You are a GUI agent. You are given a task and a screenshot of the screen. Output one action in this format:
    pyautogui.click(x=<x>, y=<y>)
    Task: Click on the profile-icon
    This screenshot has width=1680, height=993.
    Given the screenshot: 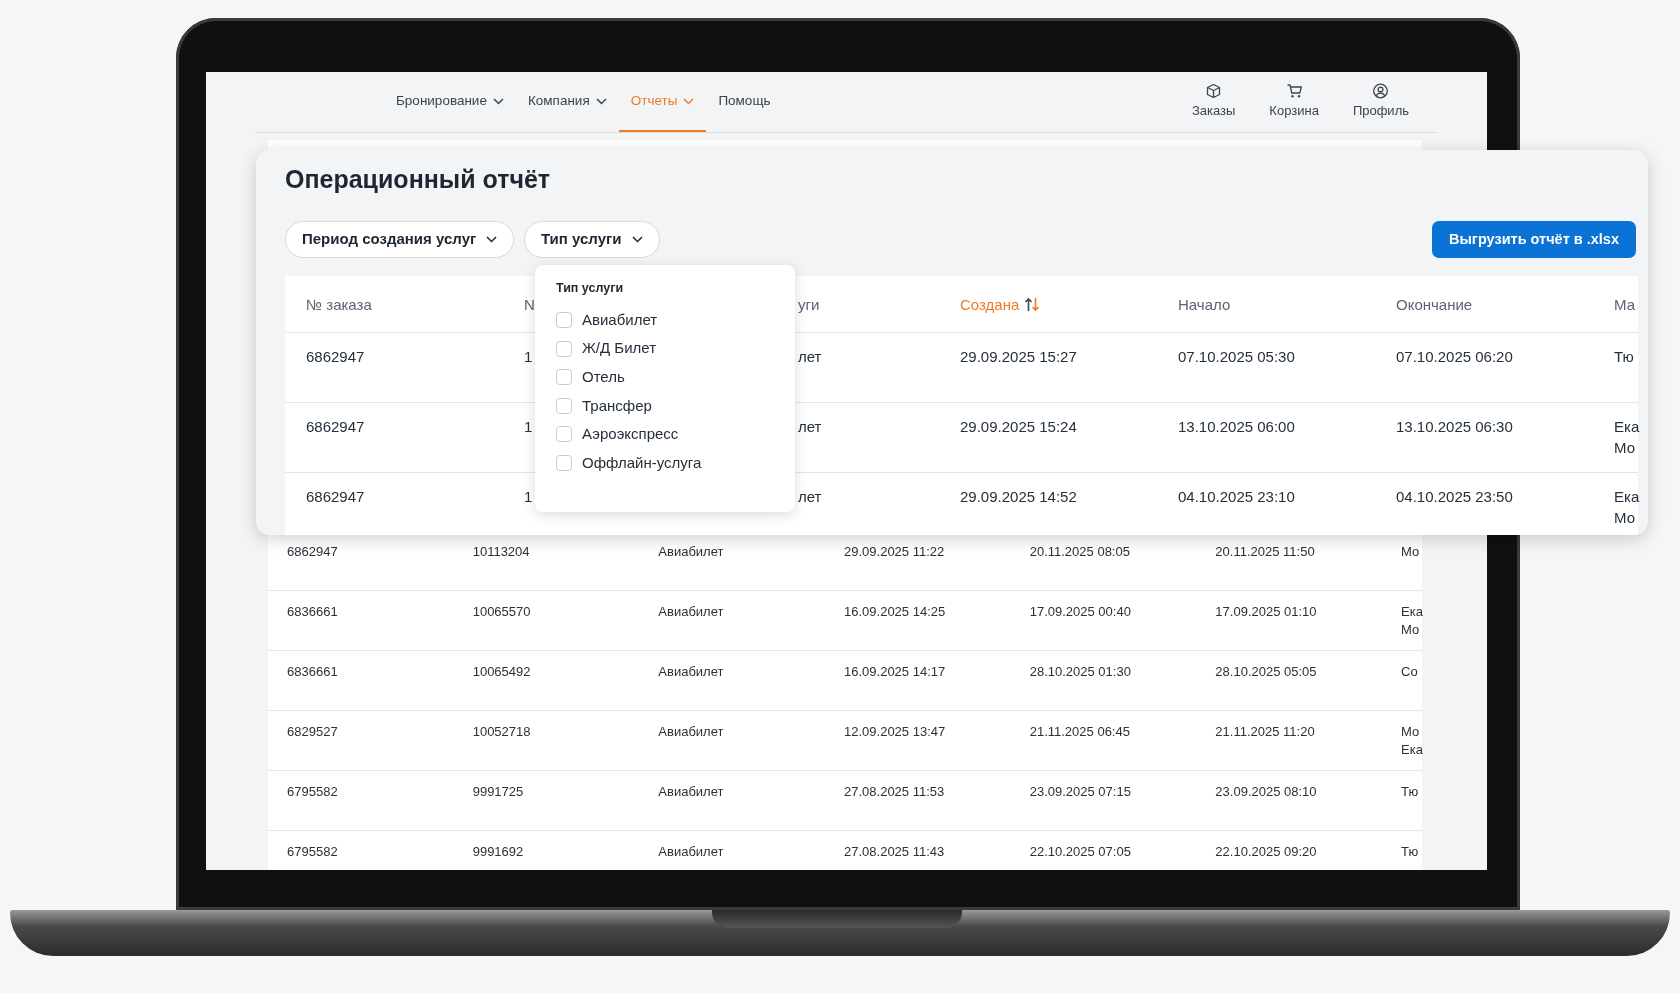 What is the action you would take?
    pyautogui.click(x=1381, y=91)
    